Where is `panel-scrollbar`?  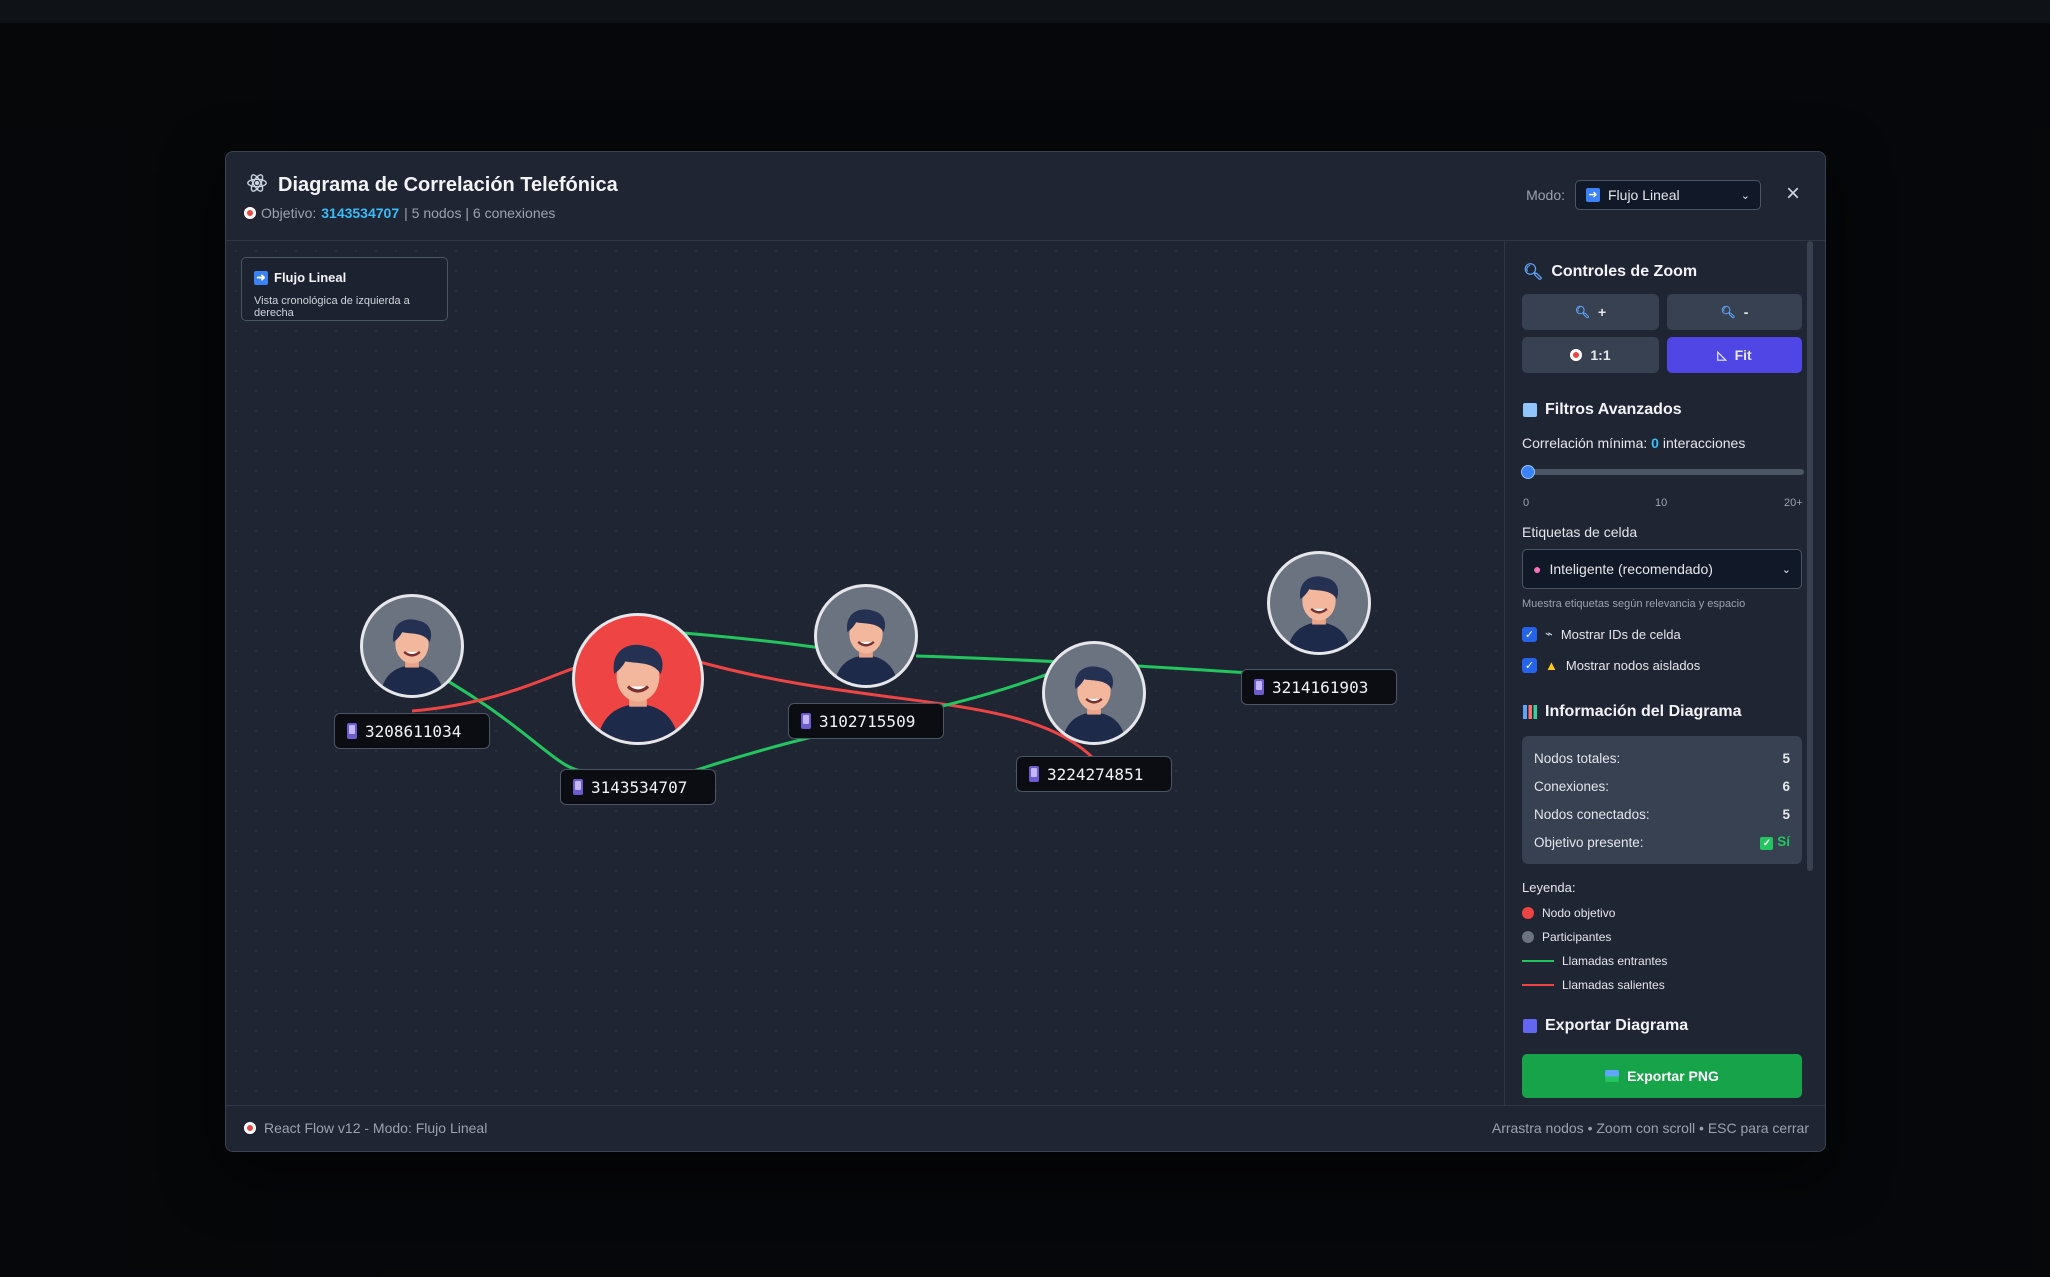 panel-scrollbar is located at coordinates (1810, 556).